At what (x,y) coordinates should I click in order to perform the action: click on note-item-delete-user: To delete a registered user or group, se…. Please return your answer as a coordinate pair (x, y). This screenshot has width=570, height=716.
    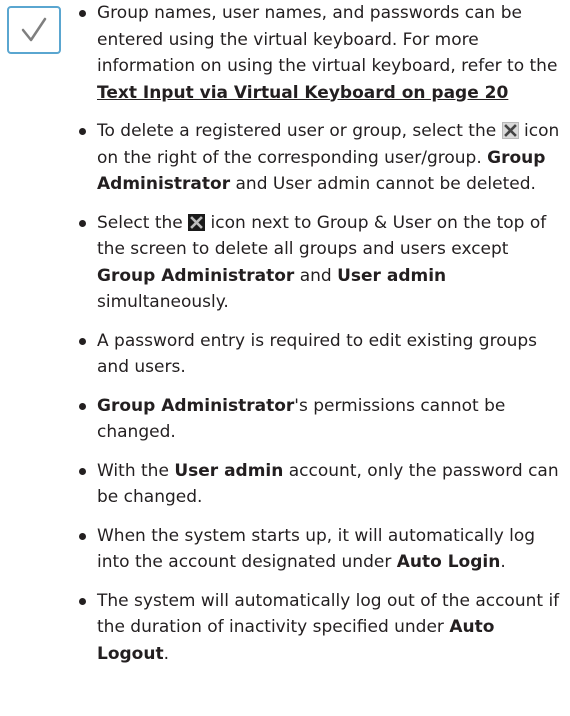
    Looking at the image, I should click on (320, 158).